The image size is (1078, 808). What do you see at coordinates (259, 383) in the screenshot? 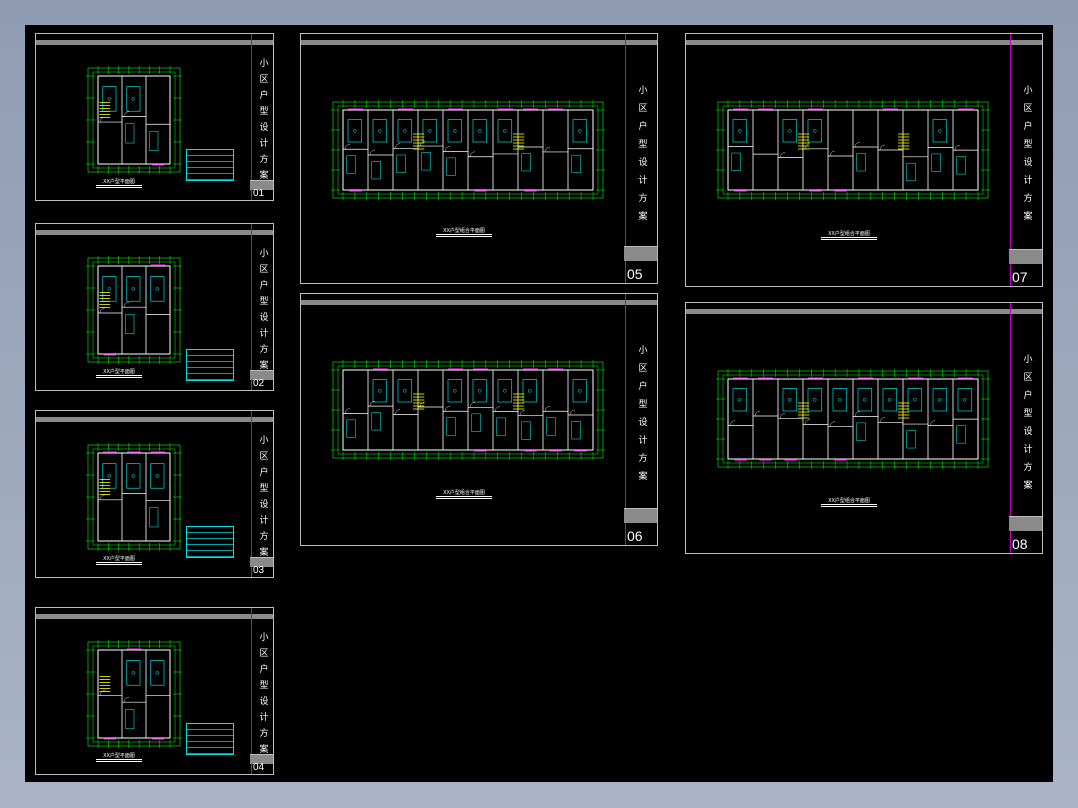
I see `sheet-number: 02` at bounding box center [259, 383].